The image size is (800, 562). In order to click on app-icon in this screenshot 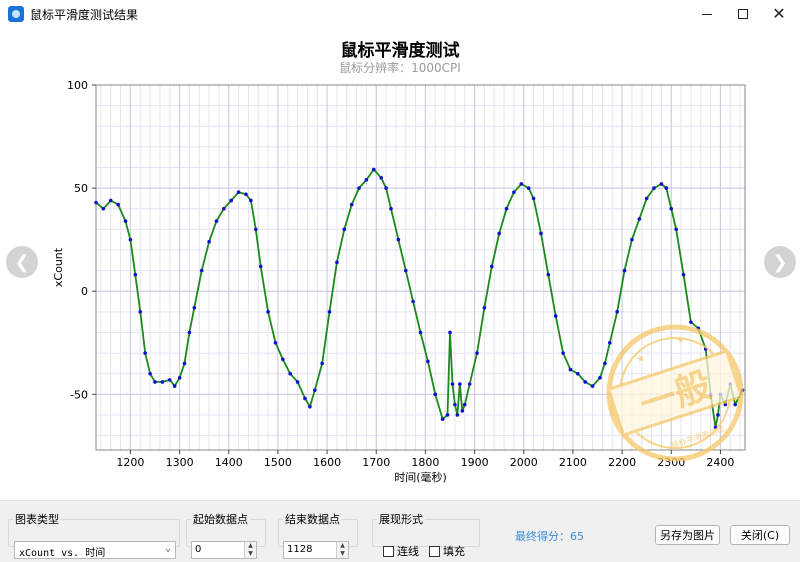, I will do `click(16, 14)`.